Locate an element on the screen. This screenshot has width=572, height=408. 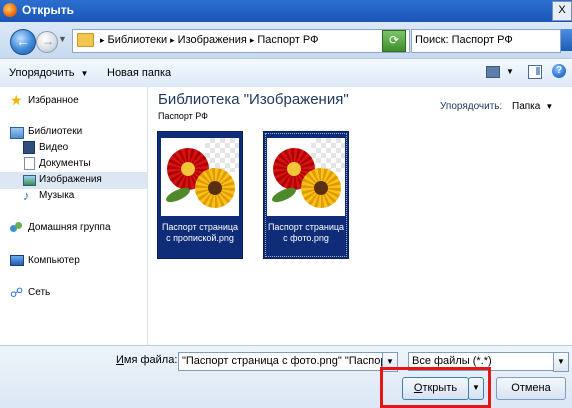
cancel-button: Отмена is located at coordinates (531, 388).